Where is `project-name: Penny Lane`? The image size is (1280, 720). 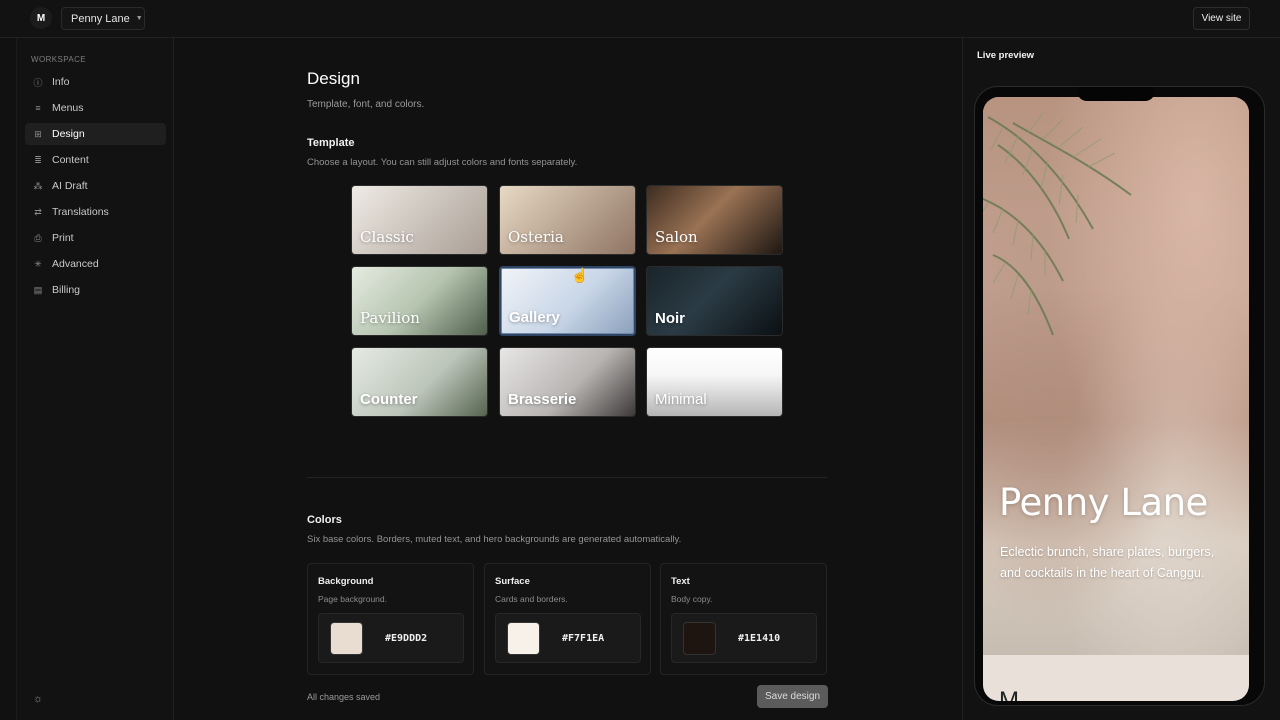
project-name: Penny Lane is located at coordinates (100, 18).